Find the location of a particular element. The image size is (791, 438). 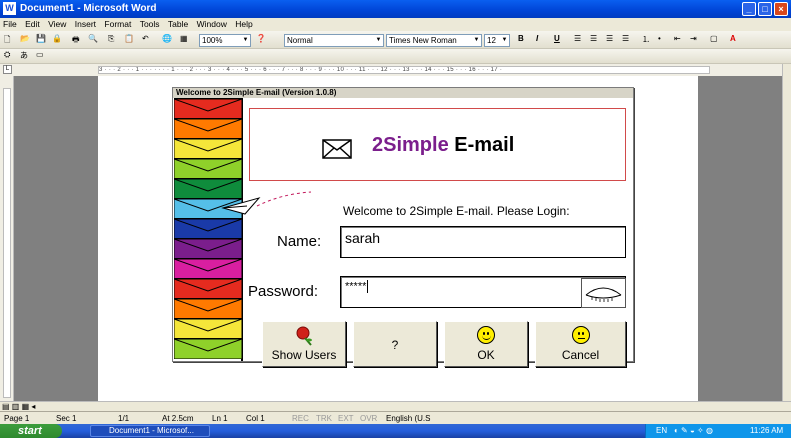

status-section: Sec 1 is located at coordinates (66, 418).